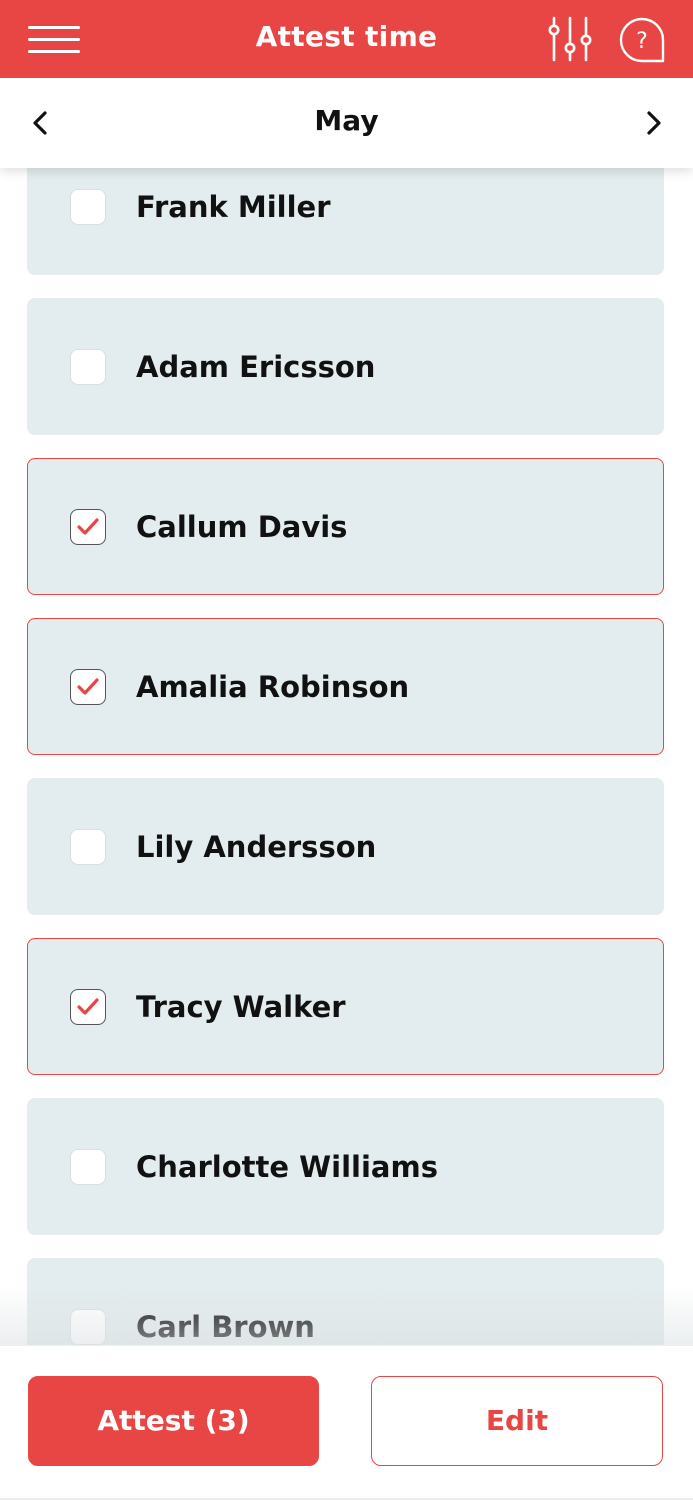 The image size is (693, 1500). What do you see at coordinates (346, 120) in the screenshot?
I see `month-label: May` at bounding box center [346, 120].